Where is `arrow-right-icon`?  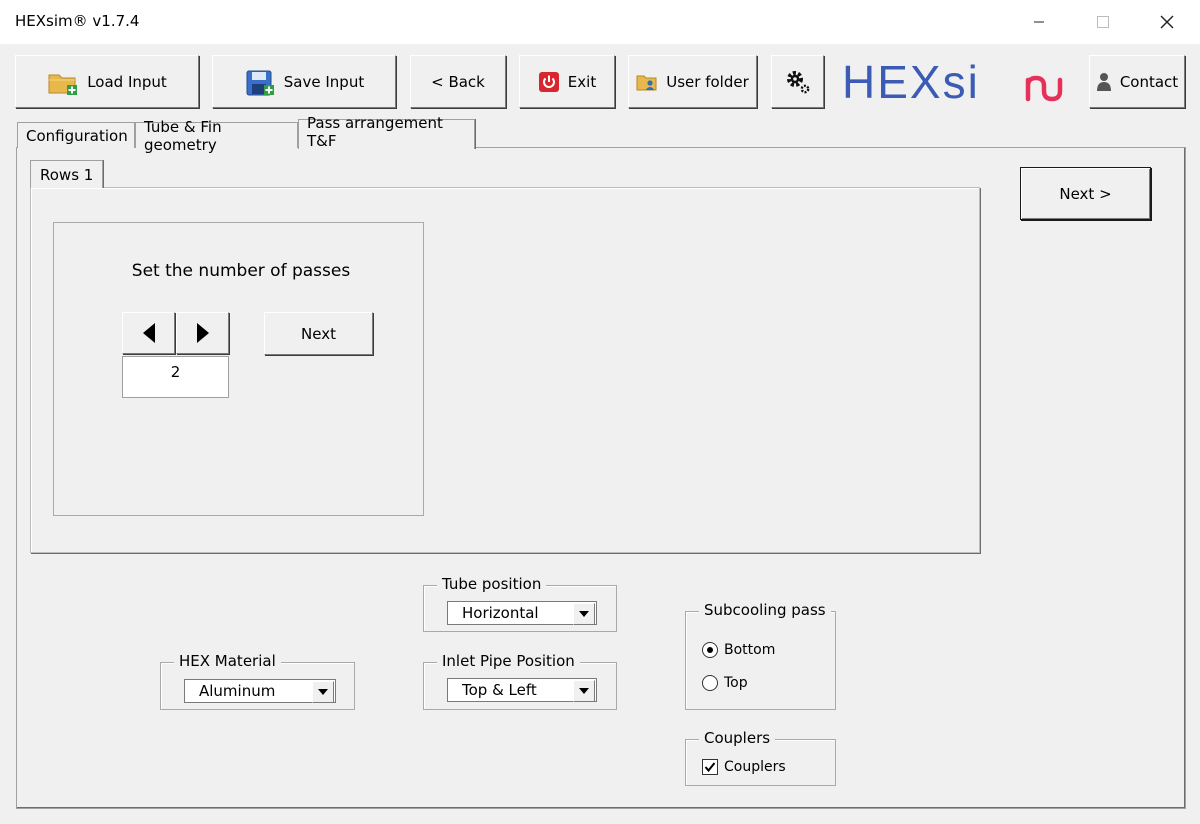
arrow-right-icon is located at coordinates (202, 333).